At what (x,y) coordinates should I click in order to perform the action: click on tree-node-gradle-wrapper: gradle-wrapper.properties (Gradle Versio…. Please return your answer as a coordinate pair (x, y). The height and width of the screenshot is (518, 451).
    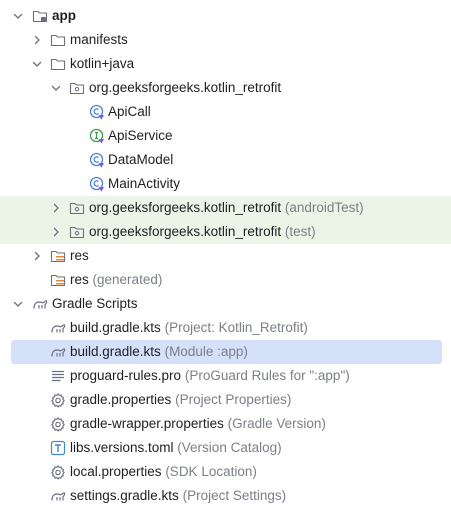
    Looking at the image, I should click on (225, 424).